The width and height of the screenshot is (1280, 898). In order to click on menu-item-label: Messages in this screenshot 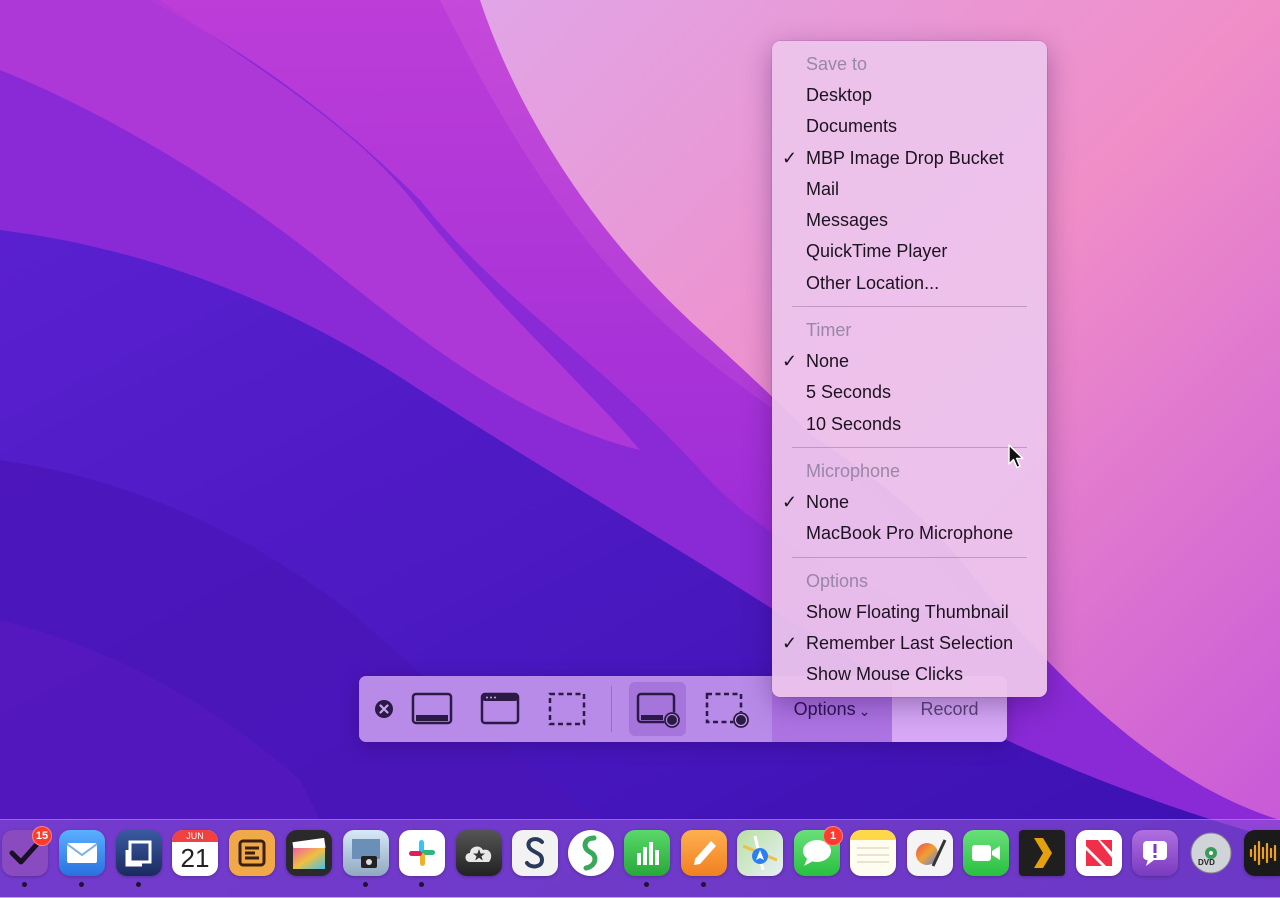, I will do `click(847, 220)`.